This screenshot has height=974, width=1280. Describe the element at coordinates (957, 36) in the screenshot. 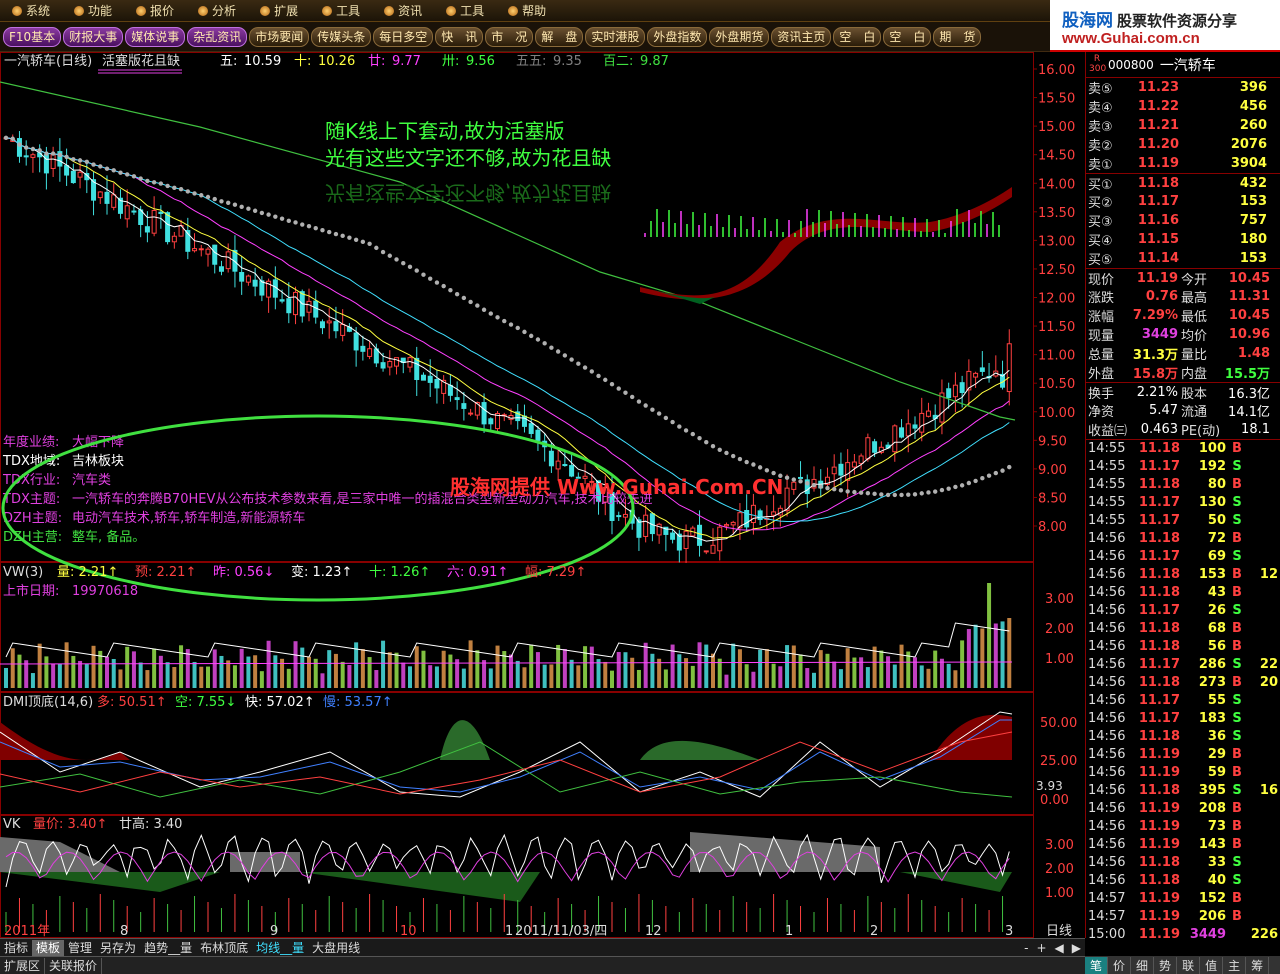

I see `toolbar-button: 期 货` at that location.